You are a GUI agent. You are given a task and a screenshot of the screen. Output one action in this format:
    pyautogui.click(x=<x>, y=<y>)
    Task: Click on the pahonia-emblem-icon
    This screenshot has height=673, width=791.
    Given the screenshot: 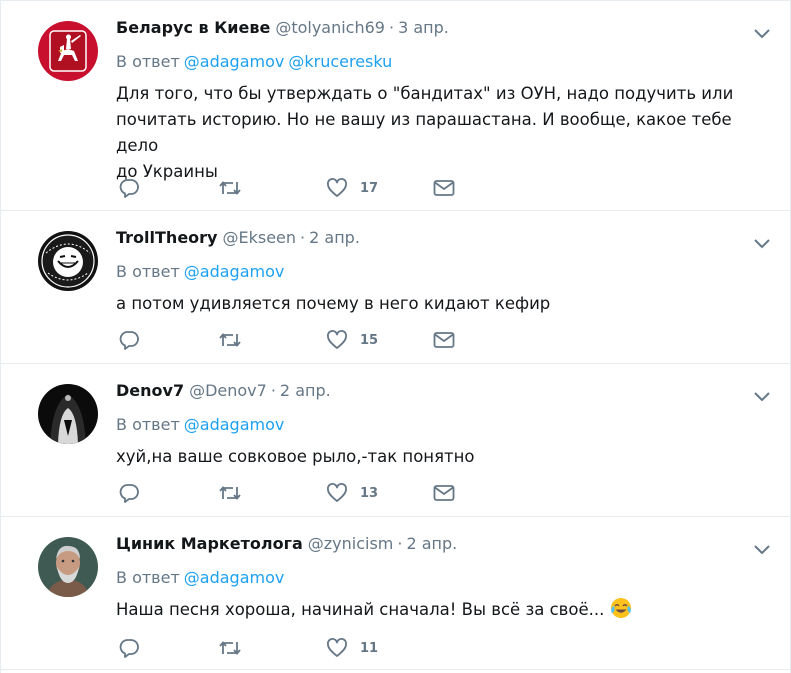 What is the action you would take?
    pyautogui.click(x=68, y=51)
    